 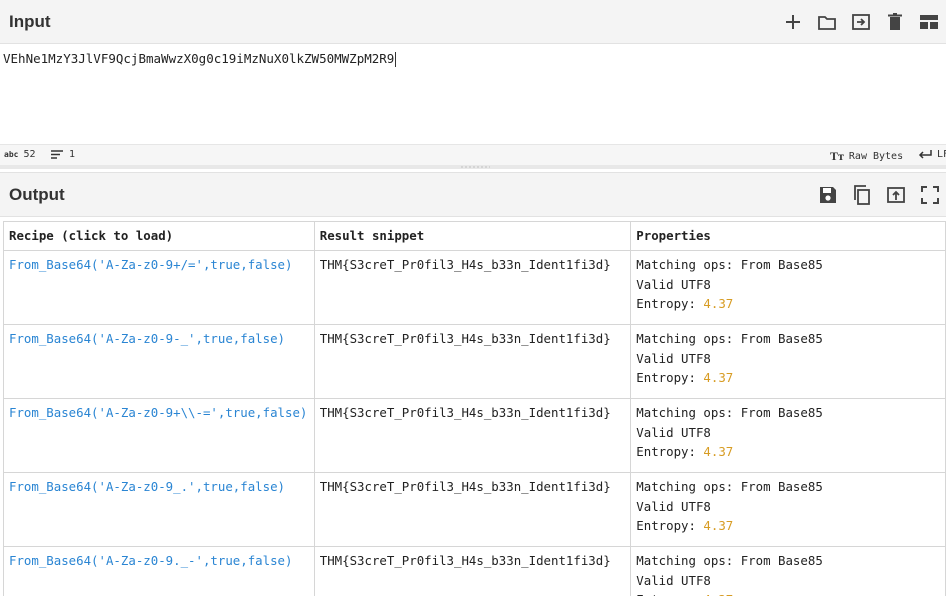 I want to click on recipe-text: From_Base64('A-Za-z0-9._-',true,false), so click(x=151, y=560).